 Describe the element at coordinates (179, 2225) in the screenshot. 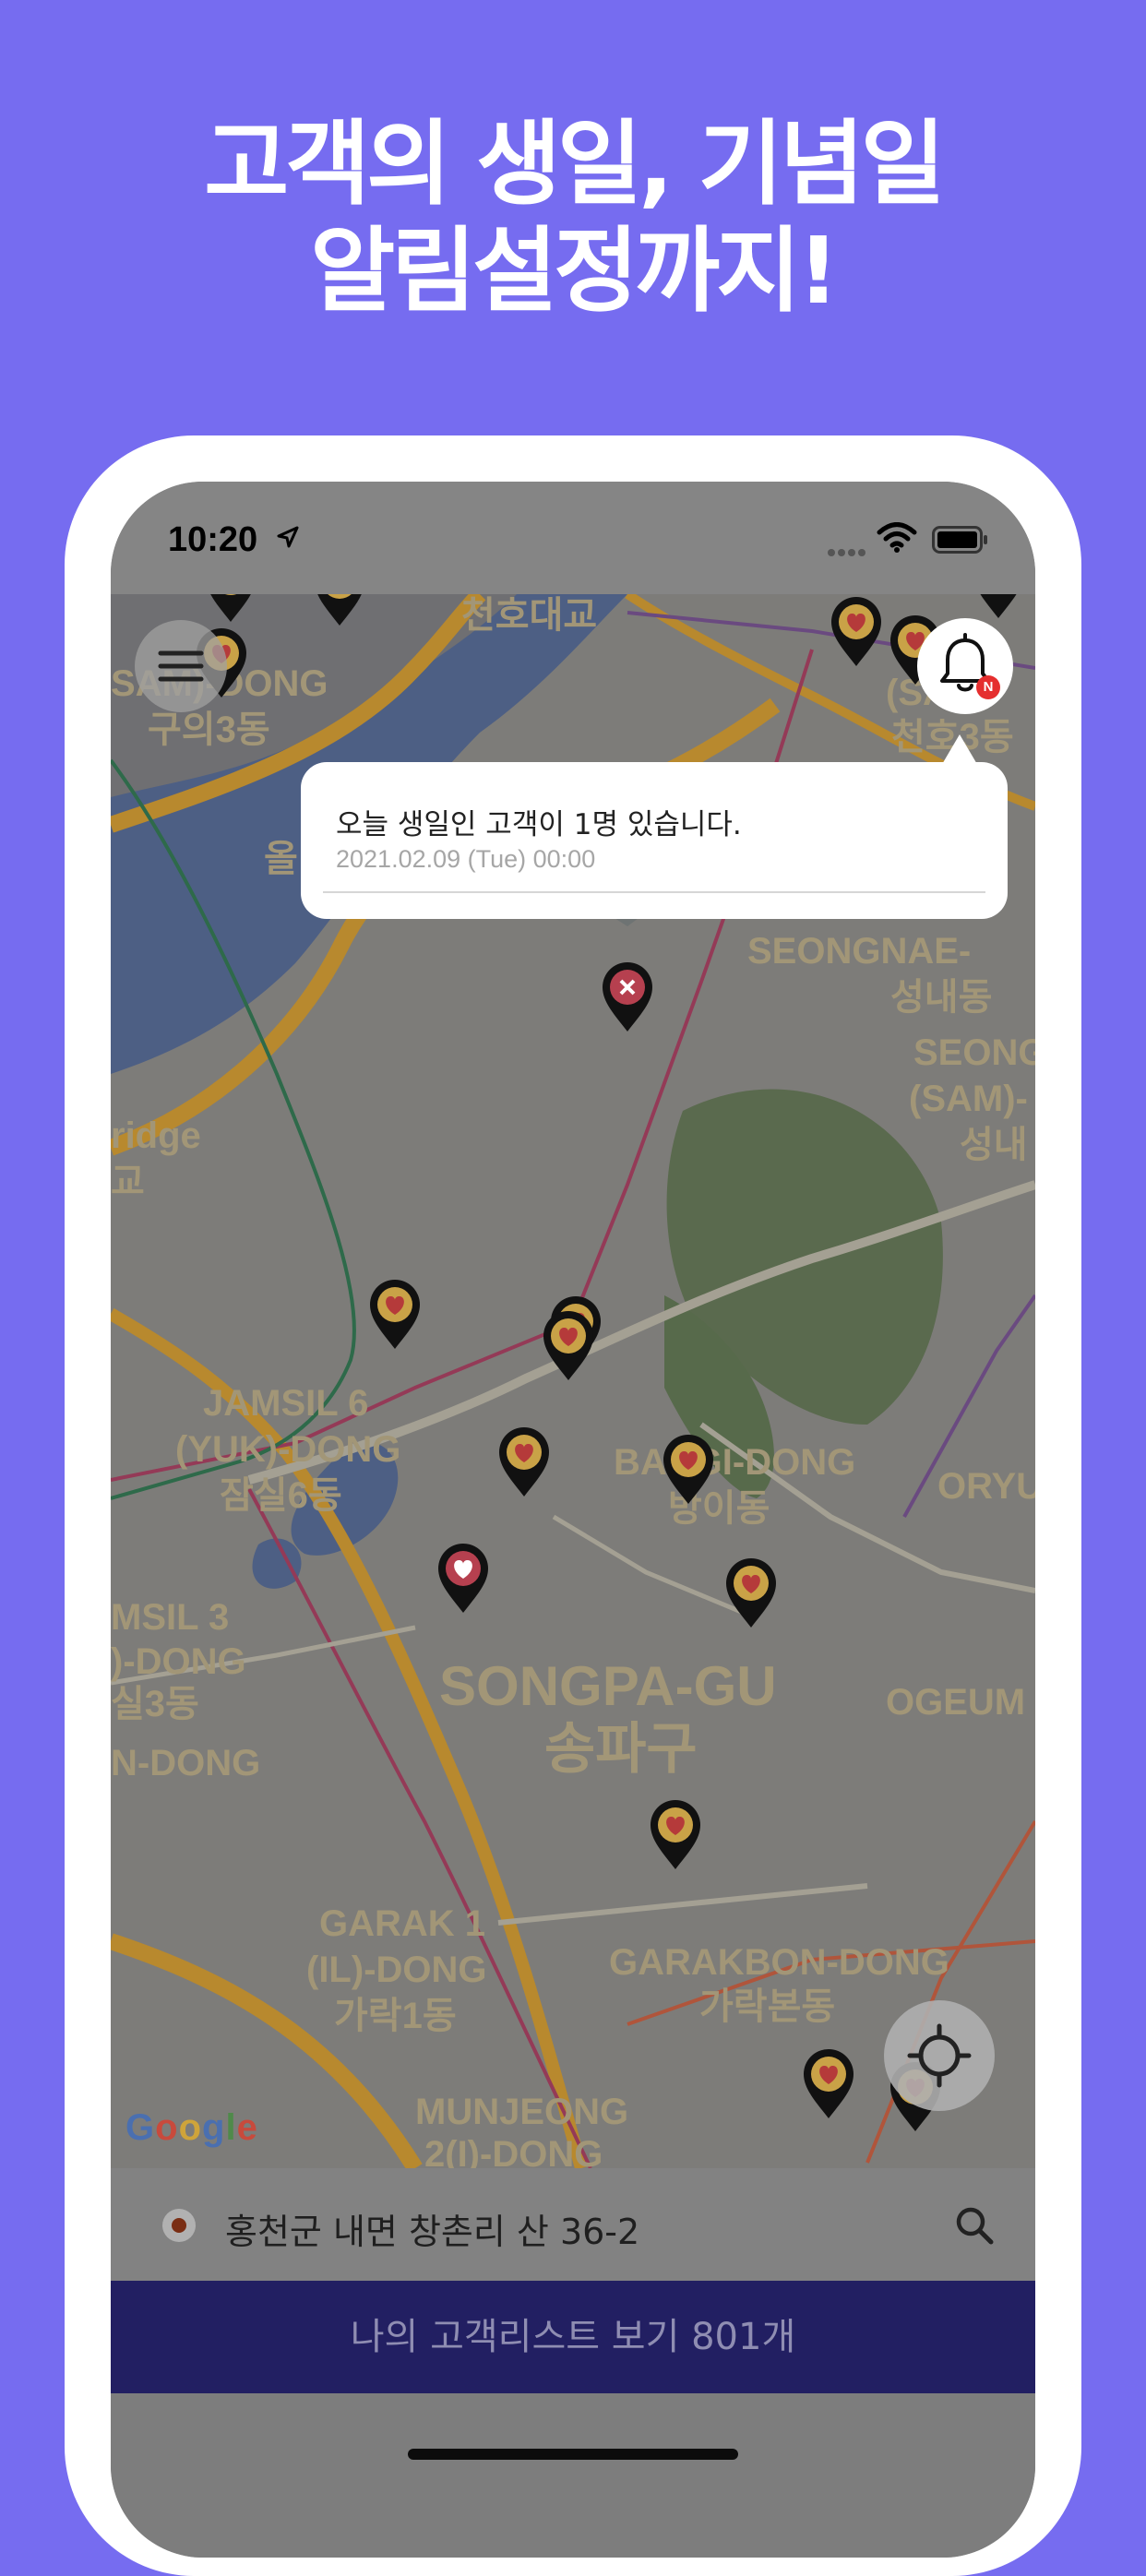

I see `location-dot-icon` at that location.